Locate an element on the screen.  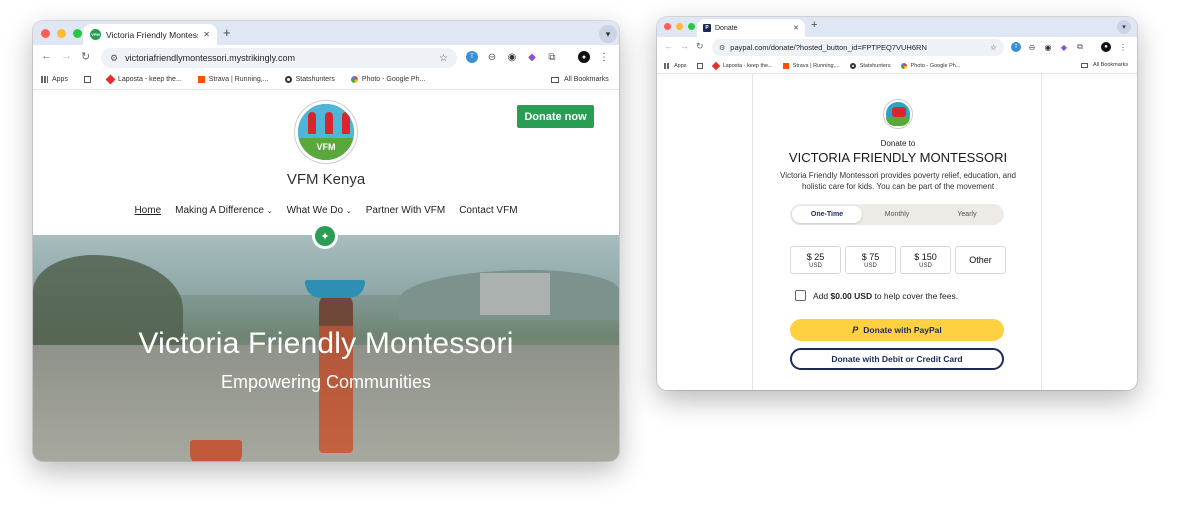
nav-what-we-do: What We Do ⌄ is located at coordinates (319, 210).